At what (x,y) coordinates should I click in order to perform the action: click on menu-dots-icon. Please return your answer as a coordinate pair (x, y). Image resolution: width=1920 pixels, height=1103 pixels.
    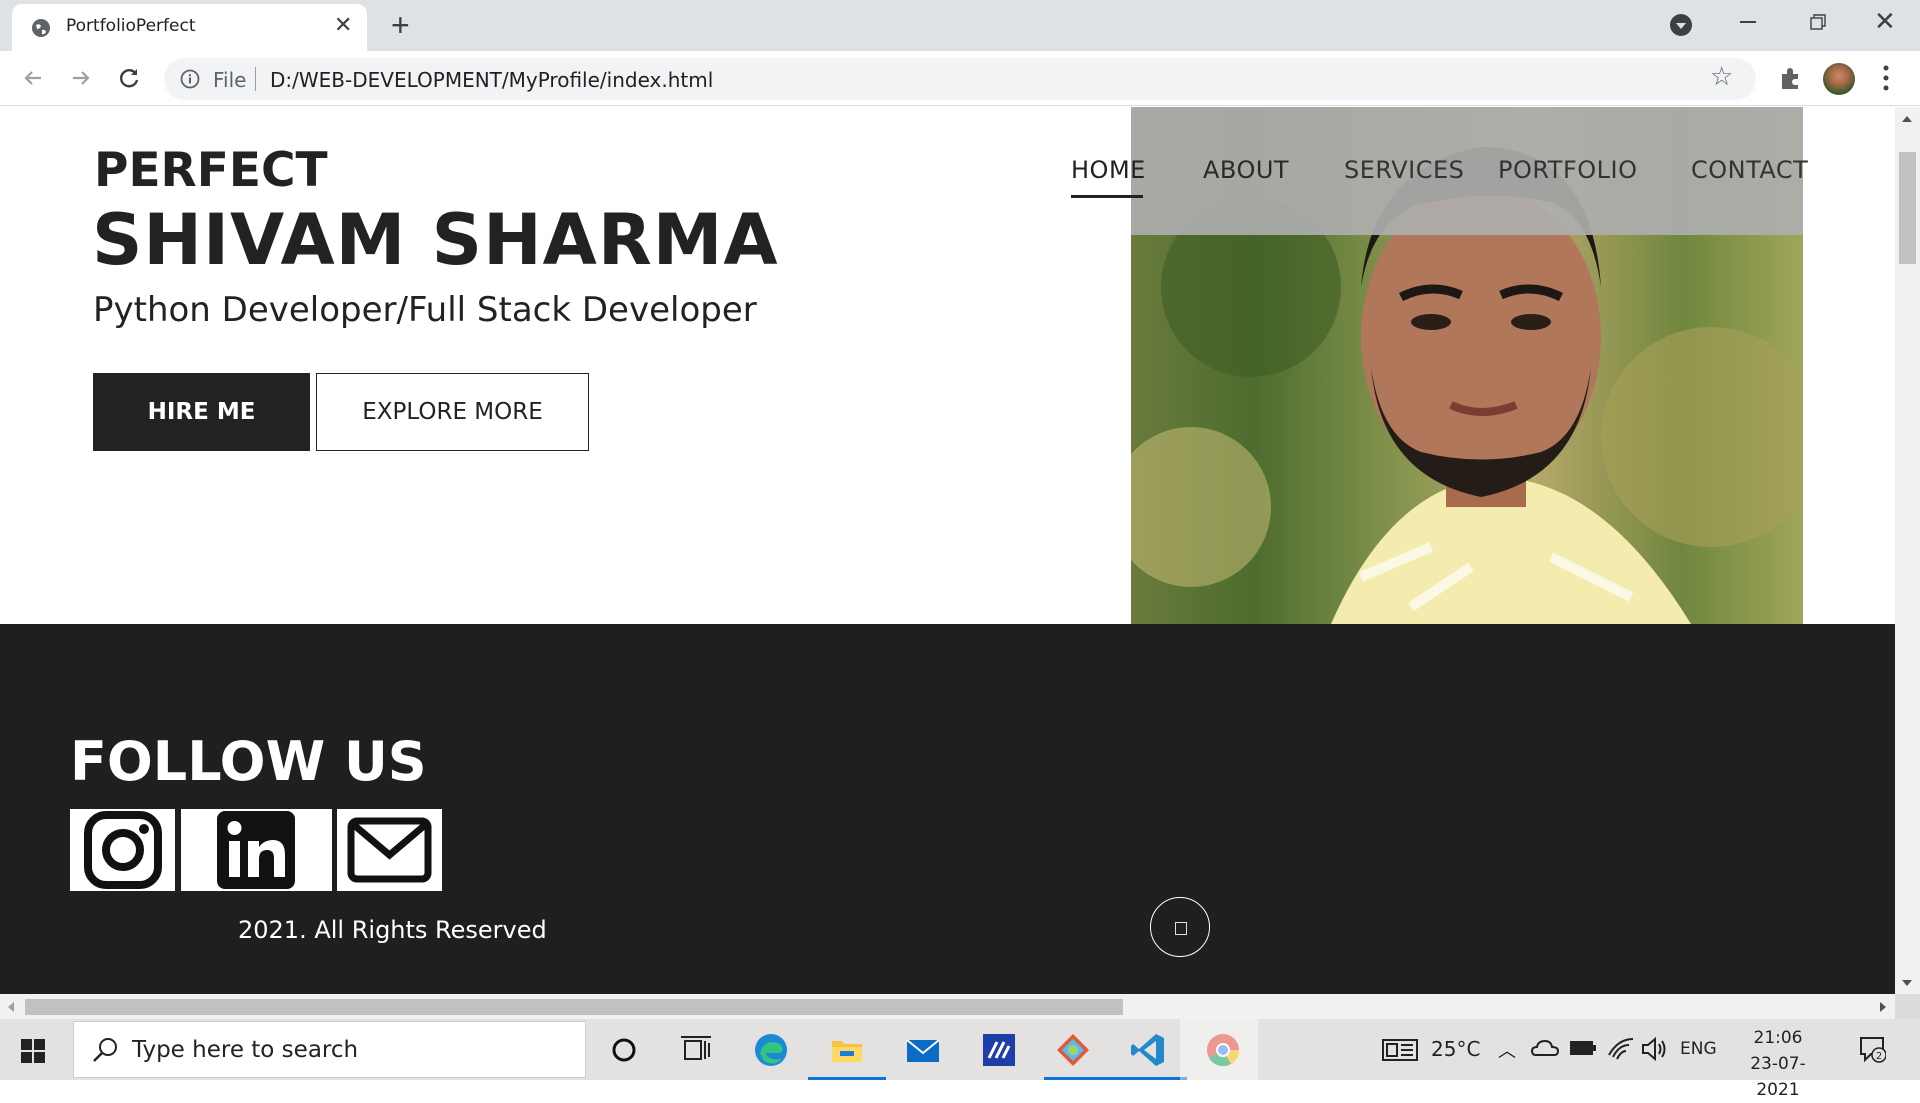
    Looking at the image, I should click on (1886, 78).